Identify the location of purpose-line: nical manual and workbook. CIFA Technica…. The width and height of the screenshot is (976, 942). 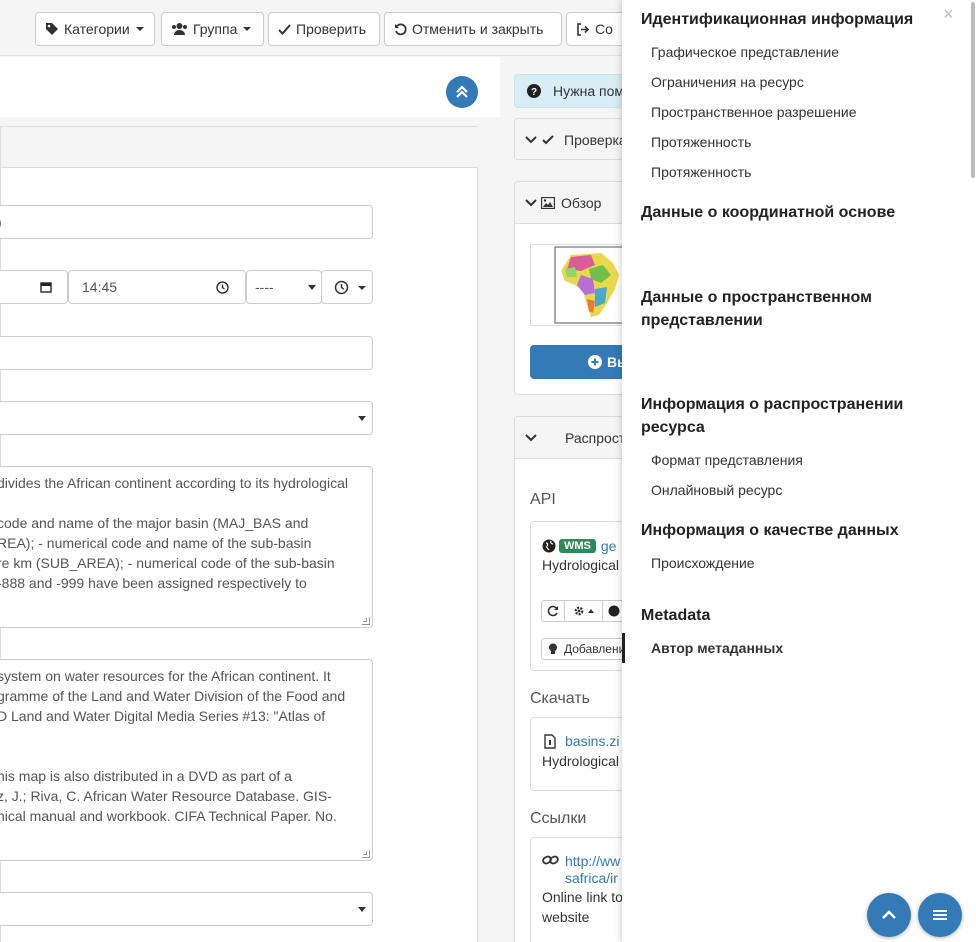
(168, 816).